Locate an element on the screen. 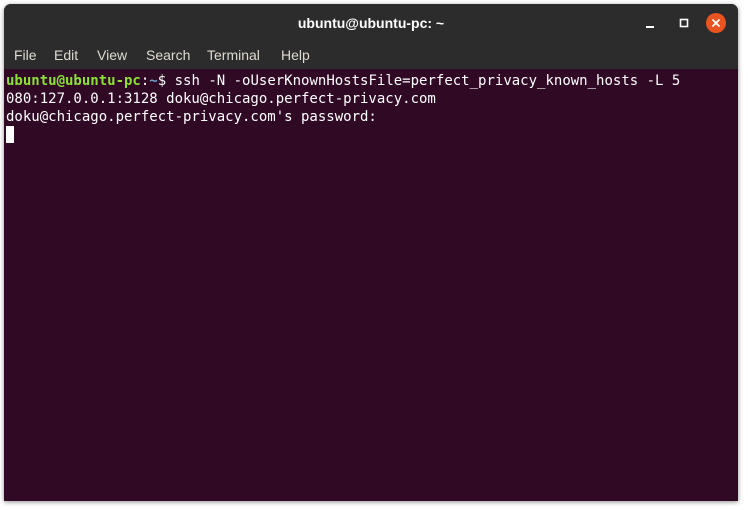  close-button is located at coordinates (716, 23).